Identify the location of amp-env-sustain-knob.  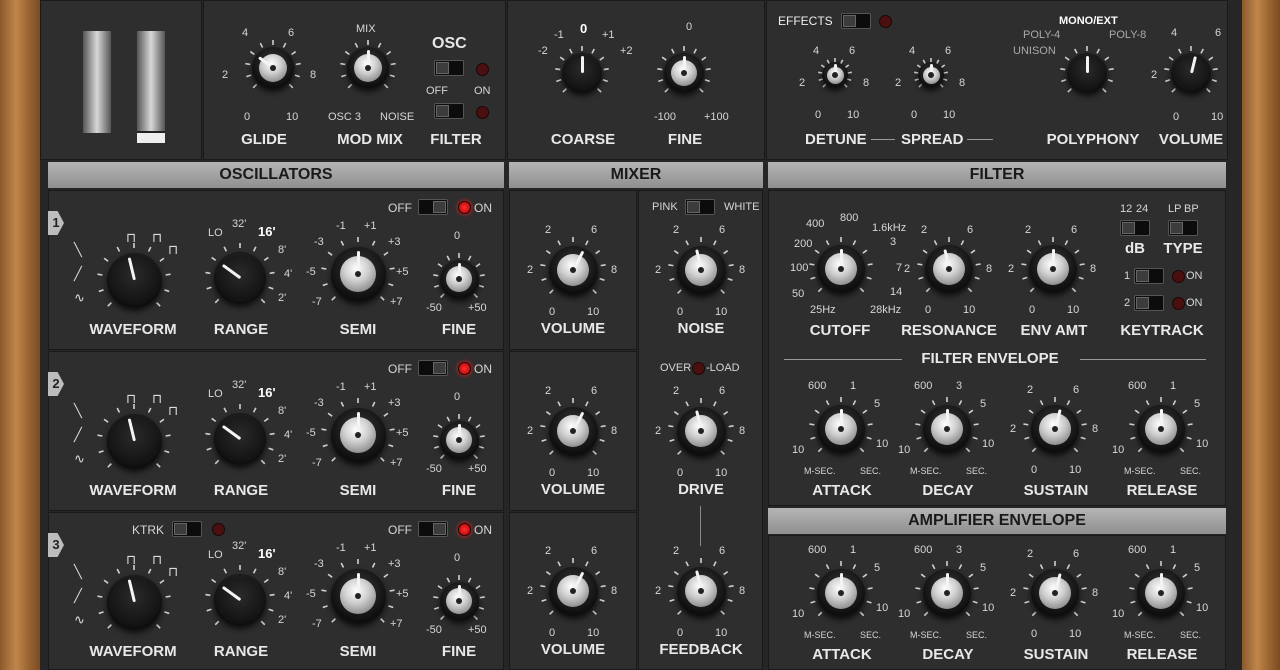
(1055, 593).